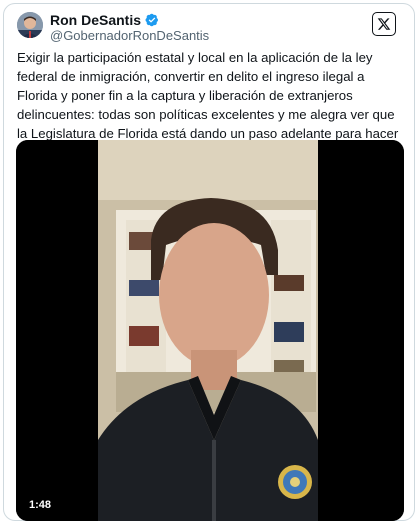 This screenshot has height=525, width=420. I want to click on x-logo-glyph, so click(384, 24).